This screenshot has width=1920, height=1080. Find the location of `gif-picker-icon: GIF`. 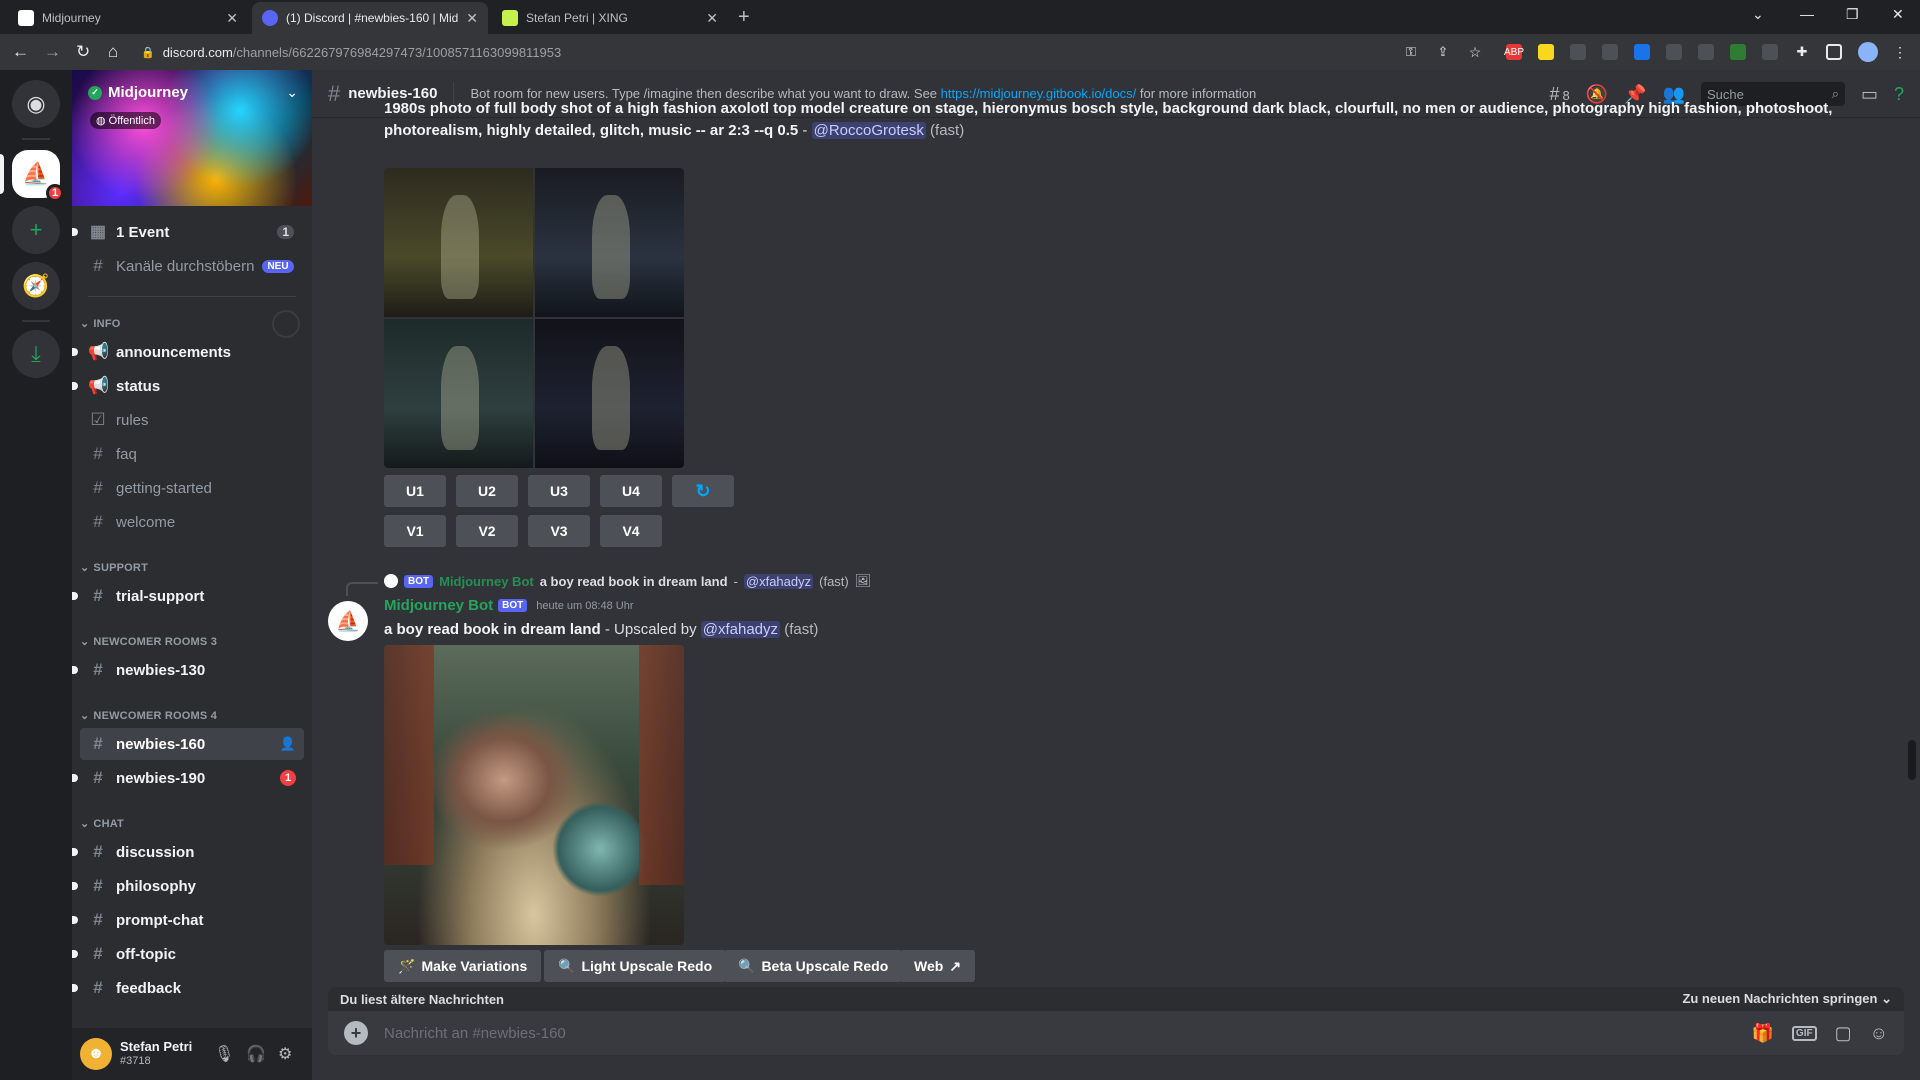

gif-picker-icon: GIF is located at coordinates (1804, 1033).